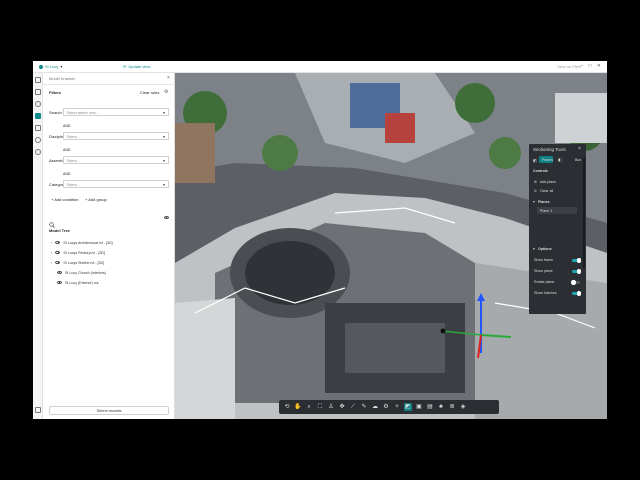 This screenshot has height=480, width=640. Describe the element at coordinates (320, 407) in the screenshot. I see `fit-icon: ⛶` at that location.